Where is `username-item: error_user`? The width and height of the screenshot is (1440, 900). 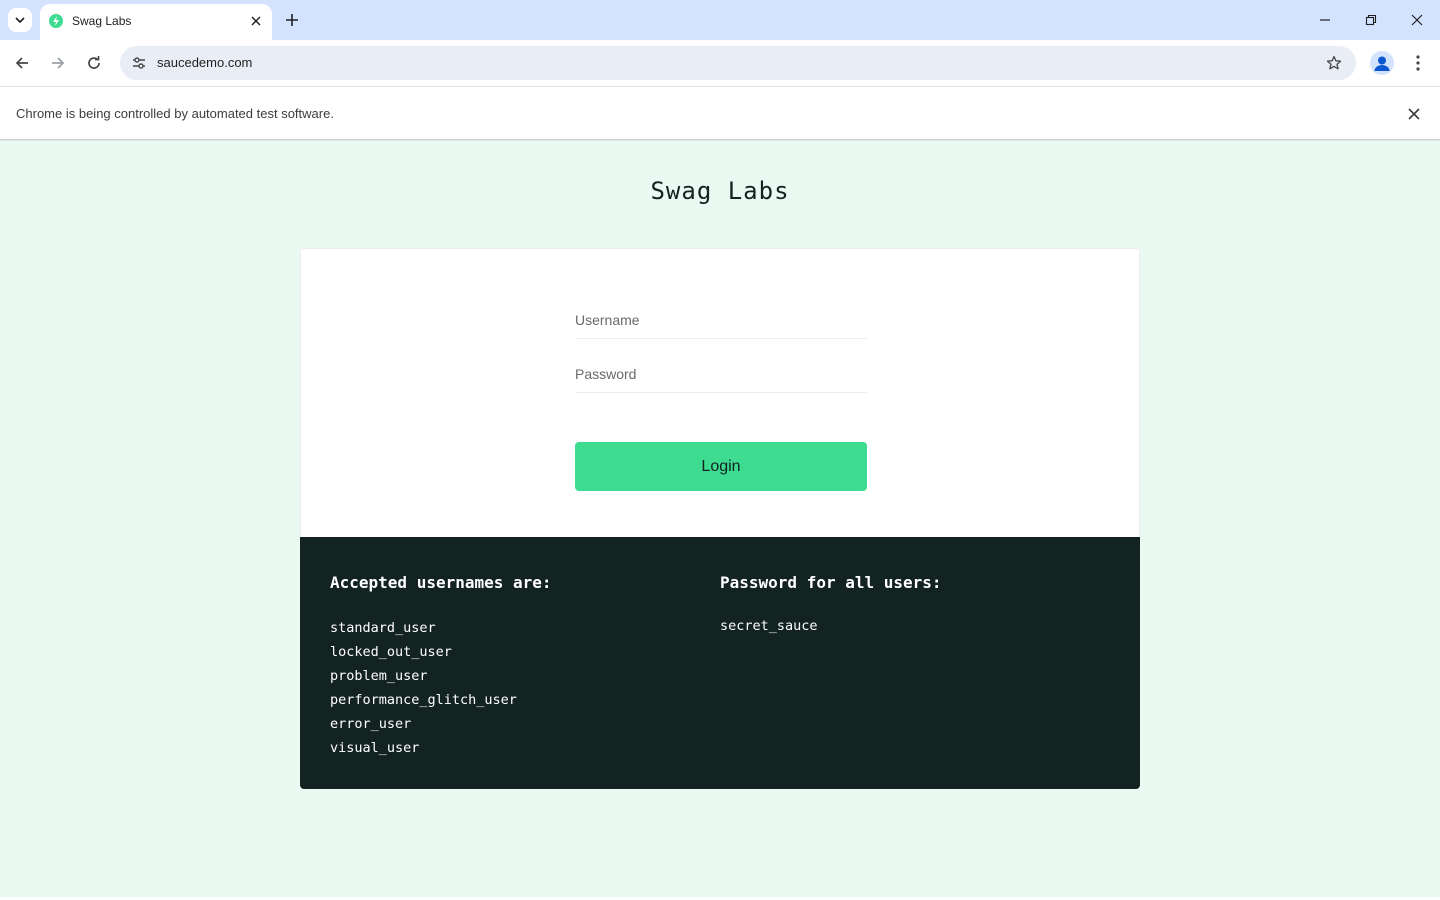 username-item: error_user is located at coordinates (371, 724).